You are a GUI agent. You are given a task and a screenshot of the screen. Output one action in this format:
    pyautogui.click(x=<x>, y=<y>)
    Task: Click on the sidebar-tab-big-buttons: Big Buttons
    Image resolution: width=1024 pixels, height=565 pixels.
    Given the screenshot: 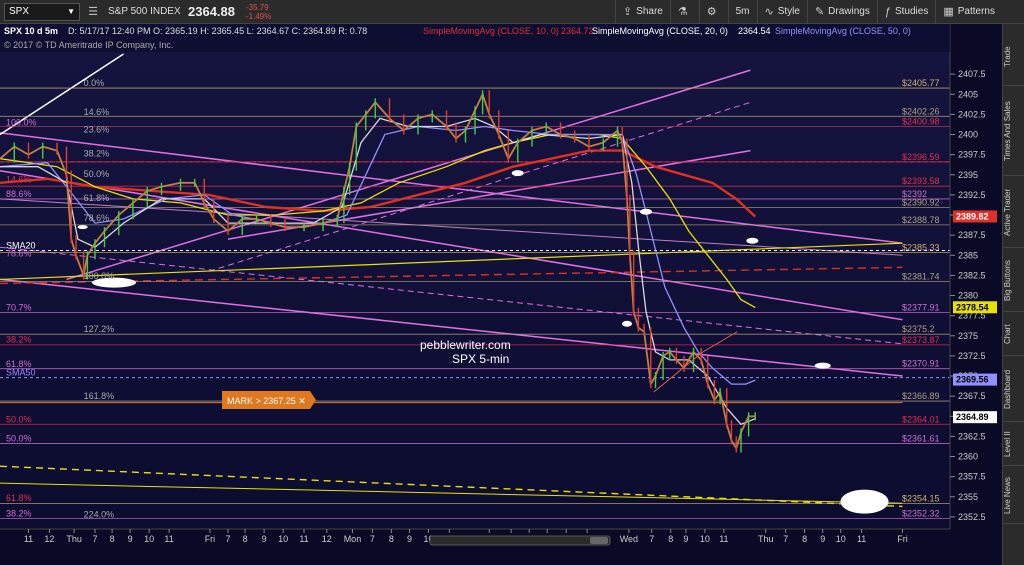 What is the action you would take?
    pyautogui.click(x=1013, y=281)
    